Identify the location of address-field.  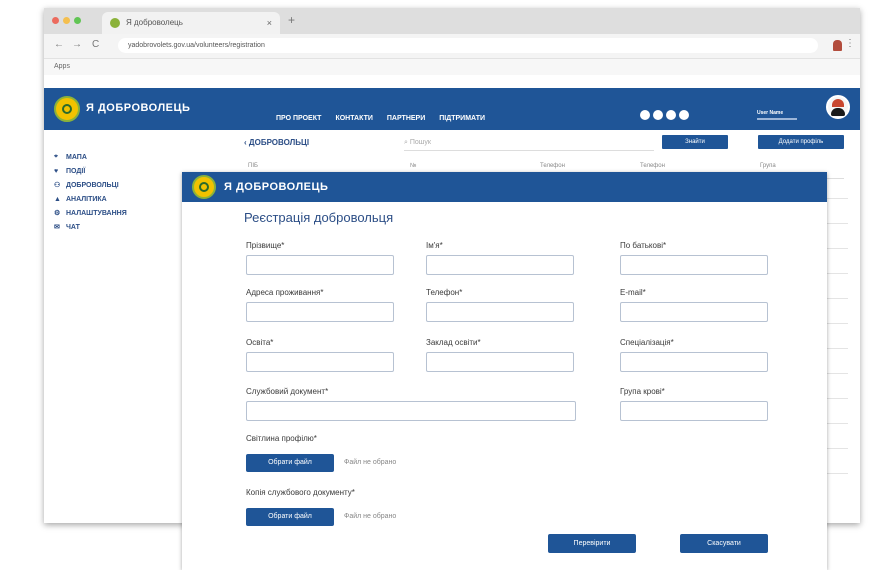
(320, 312).